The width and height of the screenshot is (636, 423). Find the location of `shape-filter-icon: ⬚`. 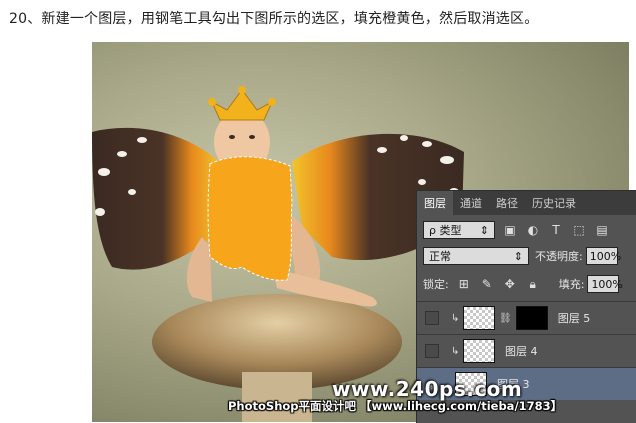

shape-filter-icon: ⬚ is located at coordinates (579, 230).